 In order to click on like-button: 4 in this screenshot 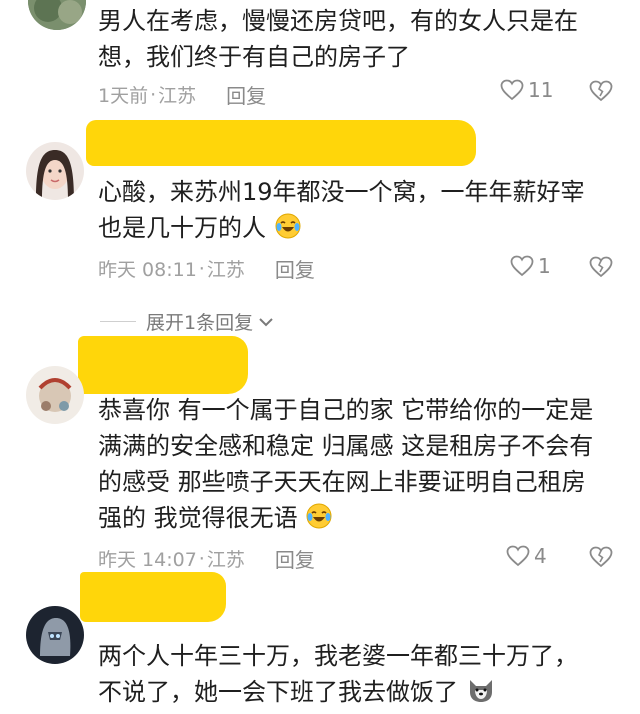, I will do `click(526, 556)`.